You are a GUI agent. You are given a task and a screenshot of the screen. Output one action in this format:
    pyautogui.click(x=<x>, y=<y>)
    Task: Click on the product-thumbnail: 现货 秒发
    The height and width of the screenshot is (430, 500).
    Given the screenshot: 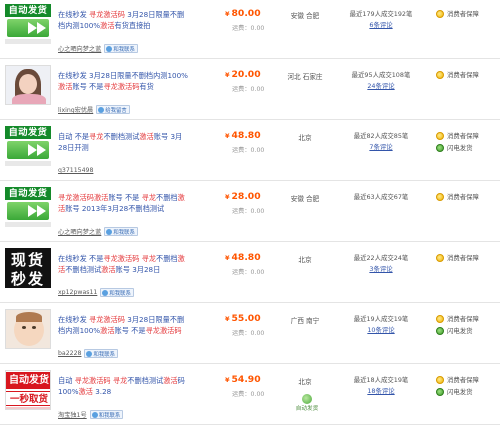 What is the action you would take?
    pyautogui.click(x=28, y=268)
    